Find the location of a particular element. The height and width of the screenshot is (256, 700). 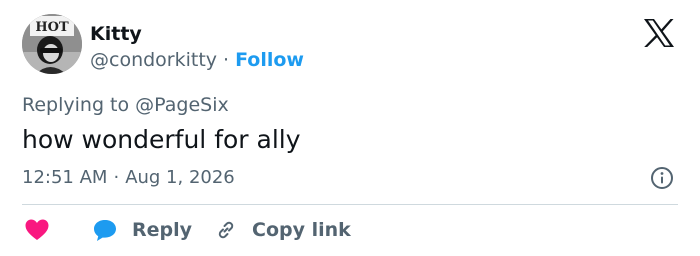

tweet-date: Aug 1, 2026 is located at coordinates (180, 177).